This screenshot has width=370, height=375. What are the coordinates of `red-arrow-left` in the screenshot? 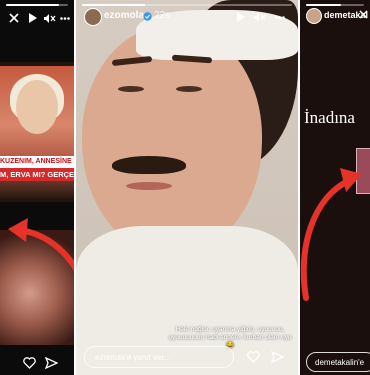 It's located at (41, 245).